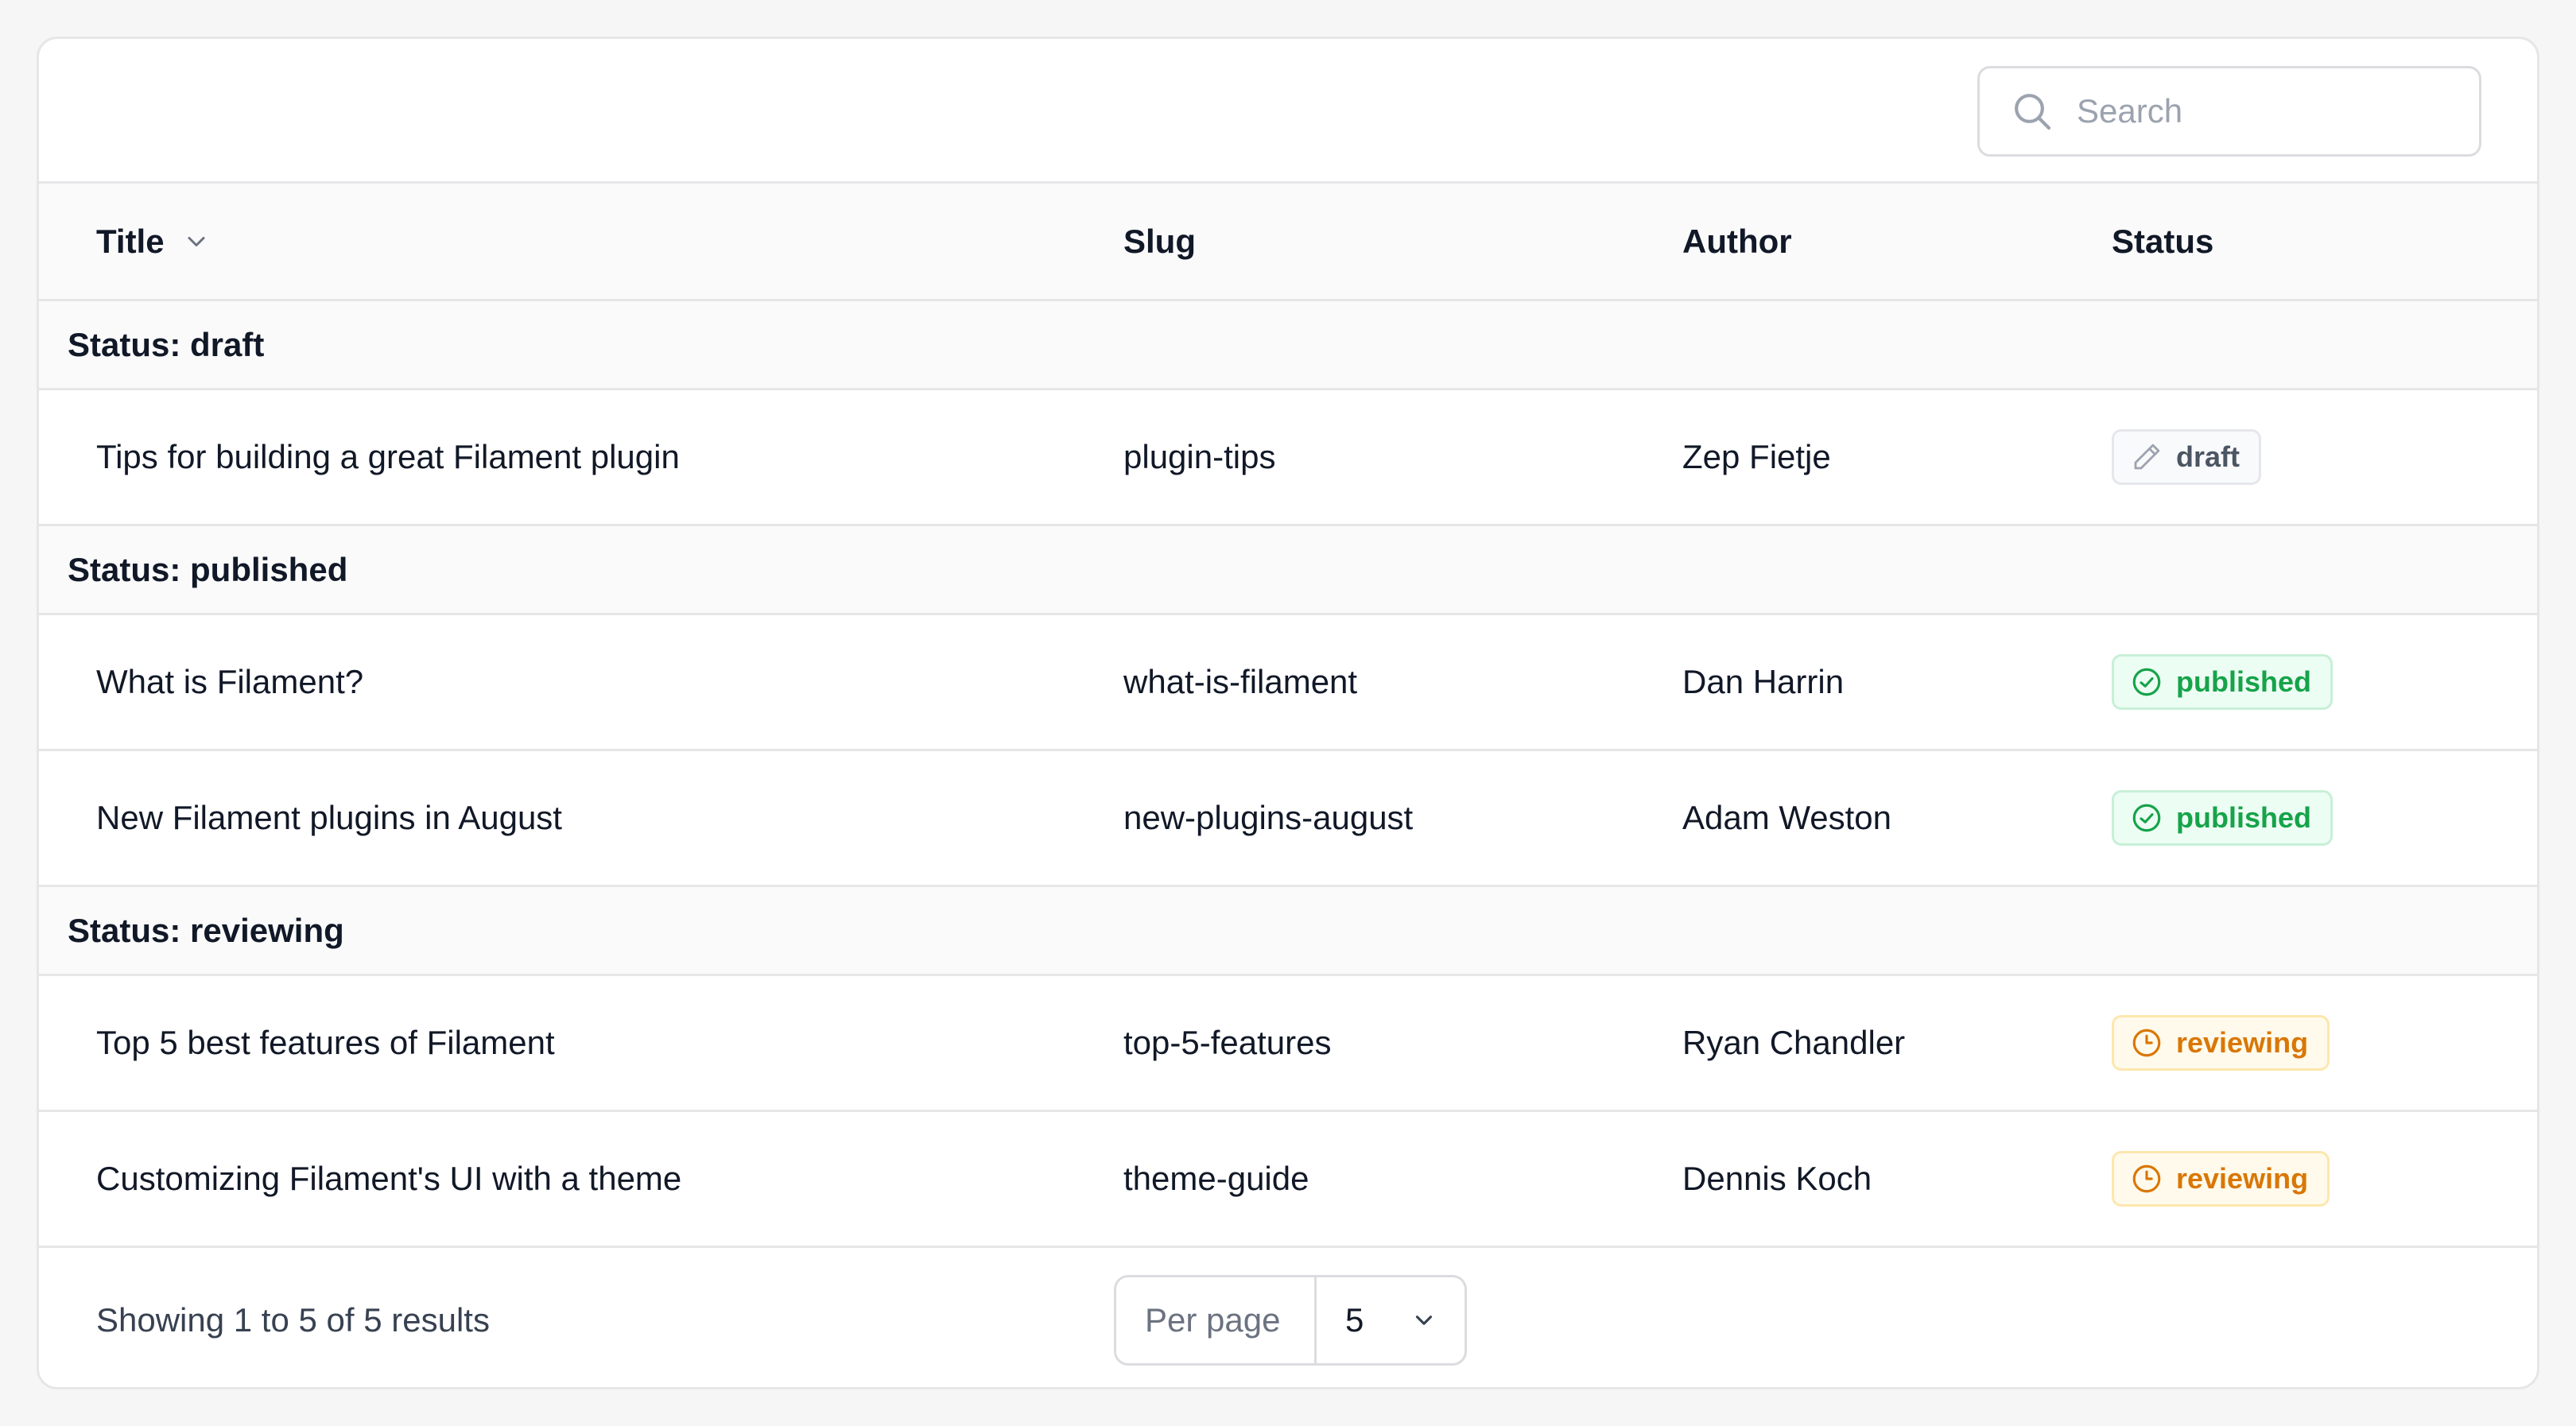 This screenshot has width=2576, height=1426. Describe the element at coordinates (1763, 681) in the screenshot. I see `cell-author: Dan Harrin` at that location.